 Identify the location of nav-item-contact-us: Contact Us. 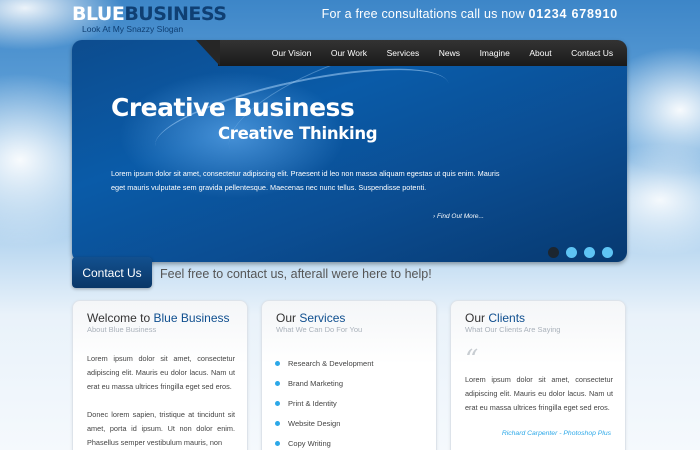
(592, 53).